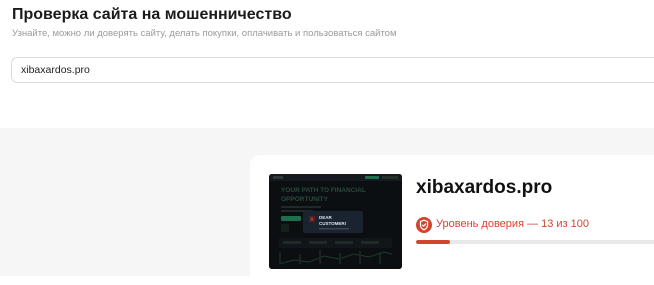 The height and width of the screenshot is (285, 654). Describe the element at coordinates (535, 242) in the screenshot. I see `trust-score-bar` at that location.